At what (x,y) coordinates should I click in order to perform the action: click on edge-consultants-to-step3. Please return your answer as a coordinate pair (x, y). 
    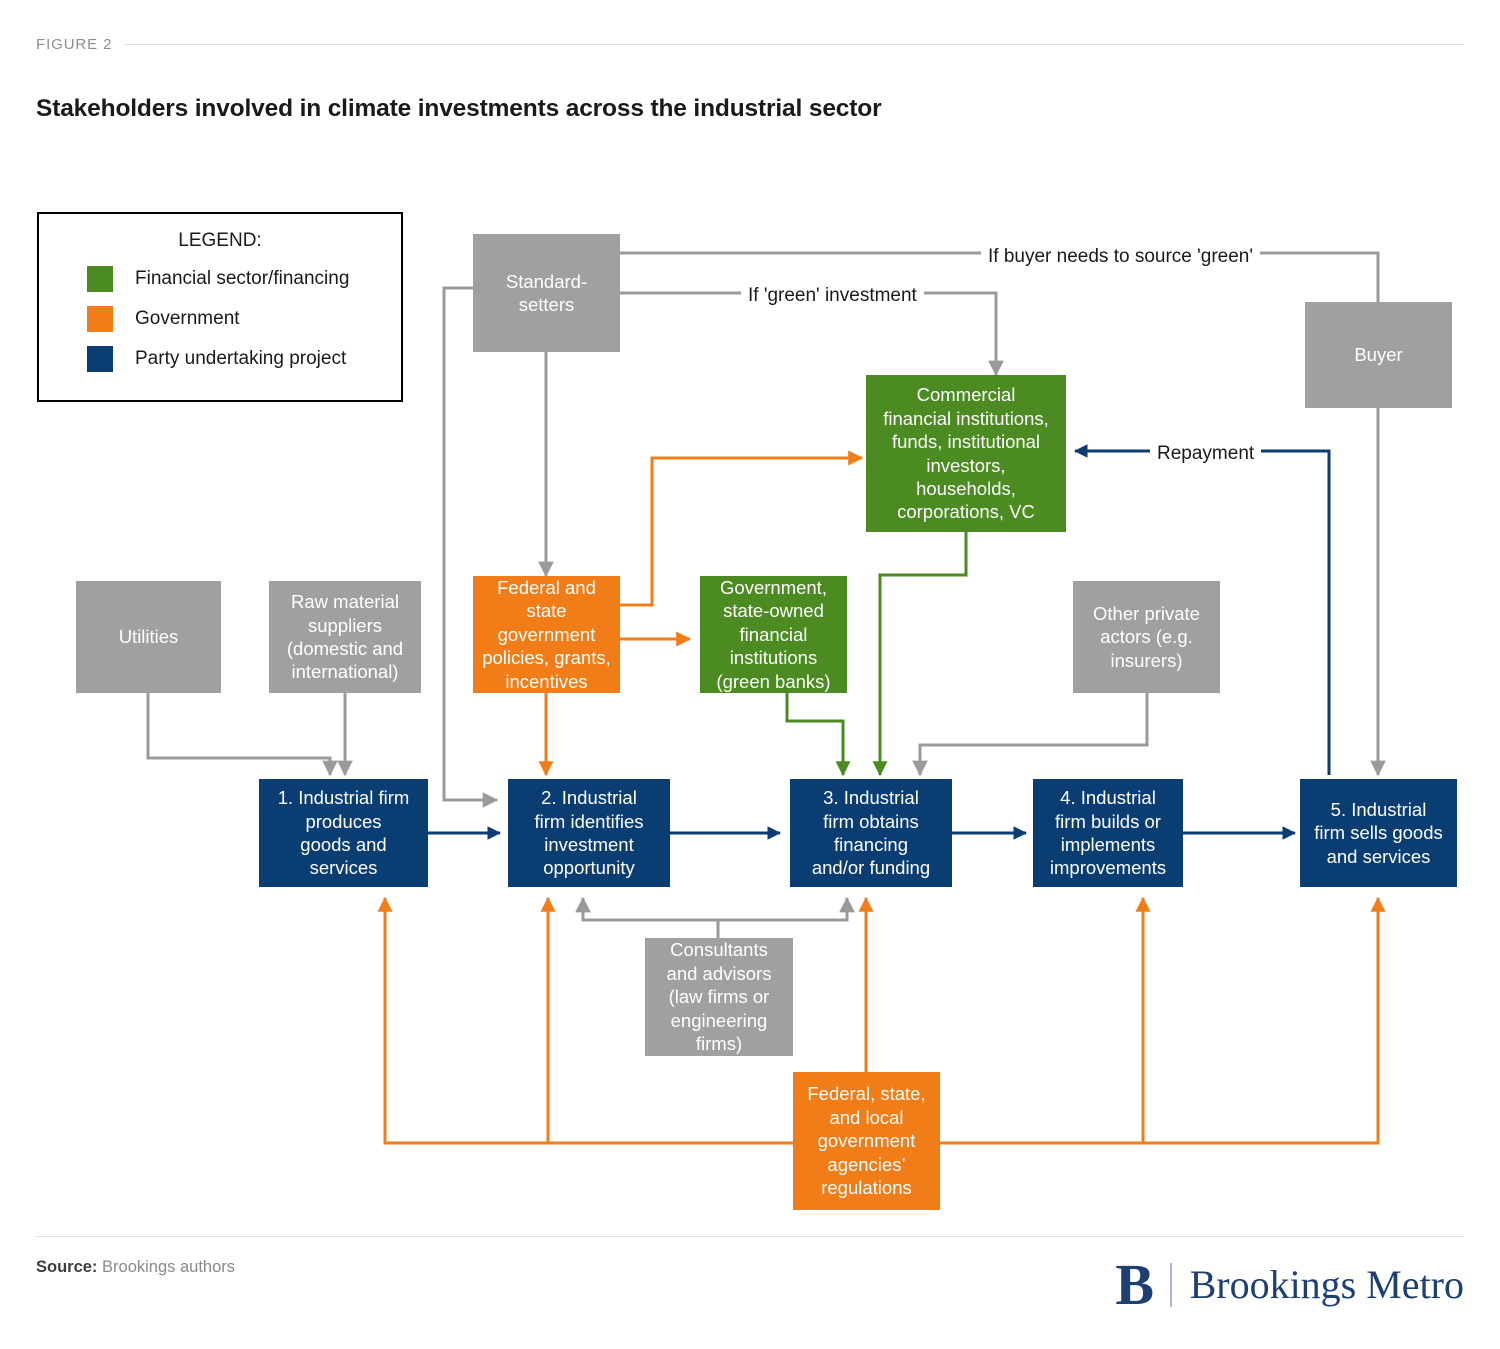
    Looking at the image, I should click on (785, 917).